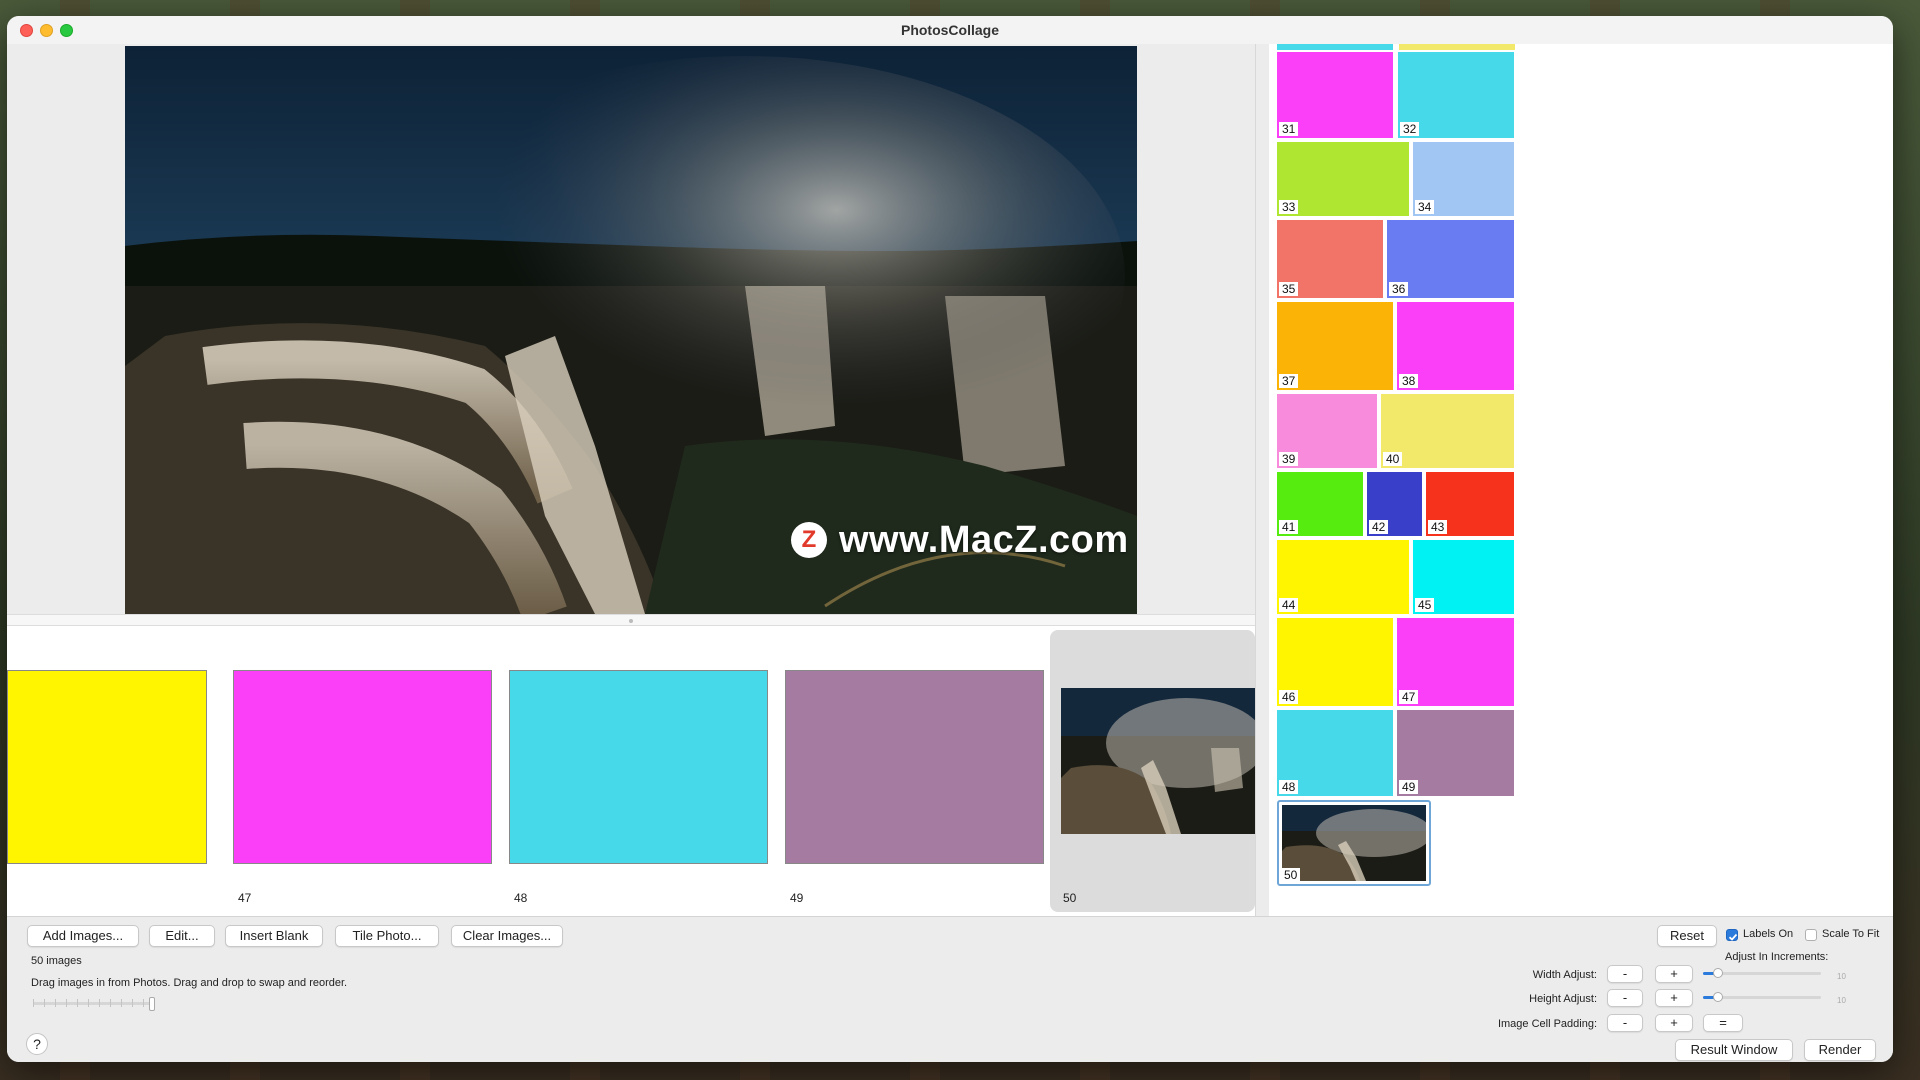 The height and width of the screenshot is (1080, 1920). Describe the element at coordinates (1070, 898) in the screenshot. I see `strip-item-label: 50` at that location.